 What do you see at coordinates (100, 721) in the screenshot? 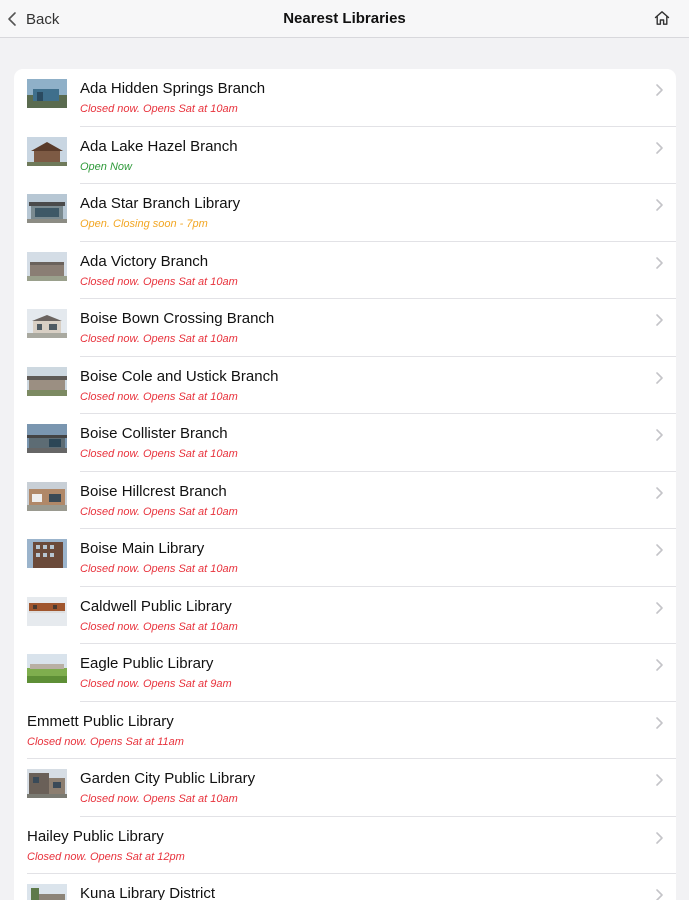
I see `library-name: Emmett Public Library` at bounding box center [100, 721].